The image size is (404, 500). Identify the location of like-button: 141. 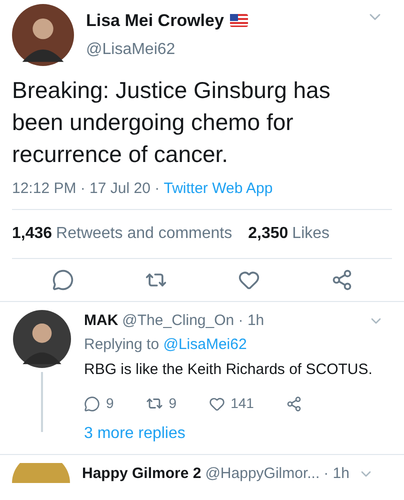
(231, 403).